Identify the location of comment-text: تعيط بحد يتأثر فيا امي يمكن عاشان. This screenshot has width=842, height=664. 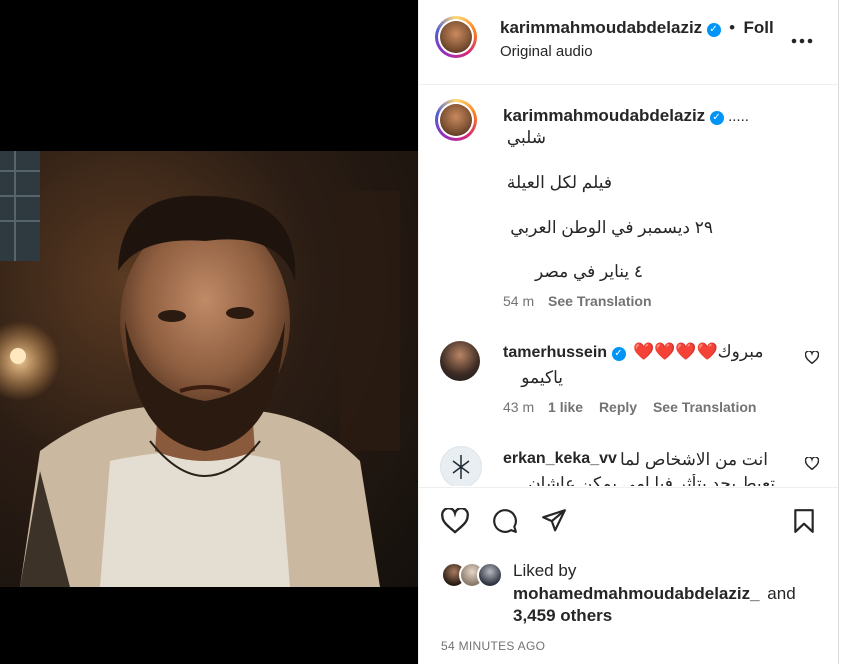
(651, 480).